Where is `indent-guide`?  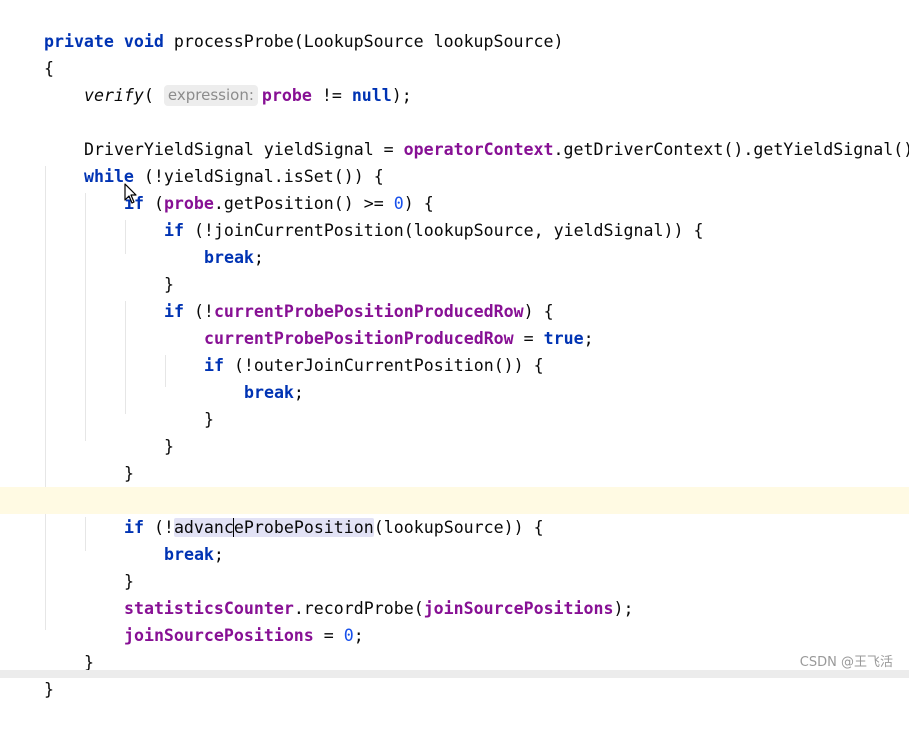
indent-guide is located at coordinates (45, 398).